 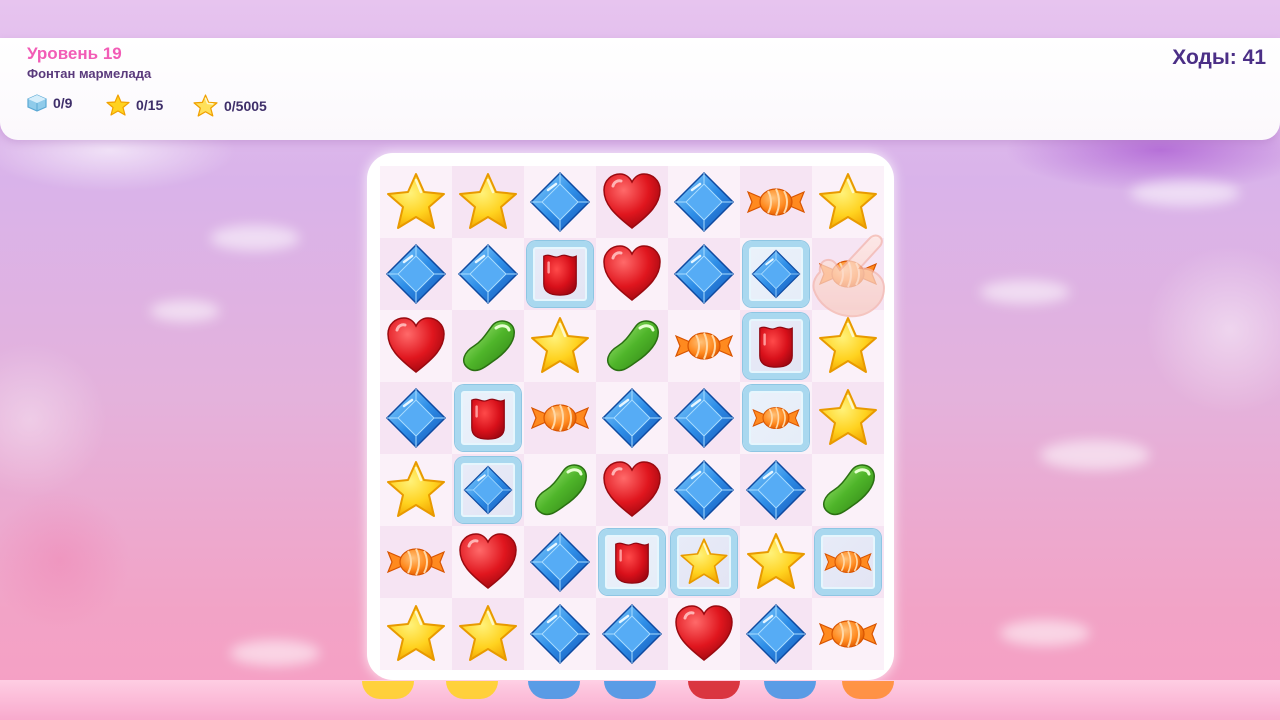 What do you see at coordinates (1219, 57) in the screenshot?
I see `moves-counter: Ходы: 41` at bounding box center [1219, 57].